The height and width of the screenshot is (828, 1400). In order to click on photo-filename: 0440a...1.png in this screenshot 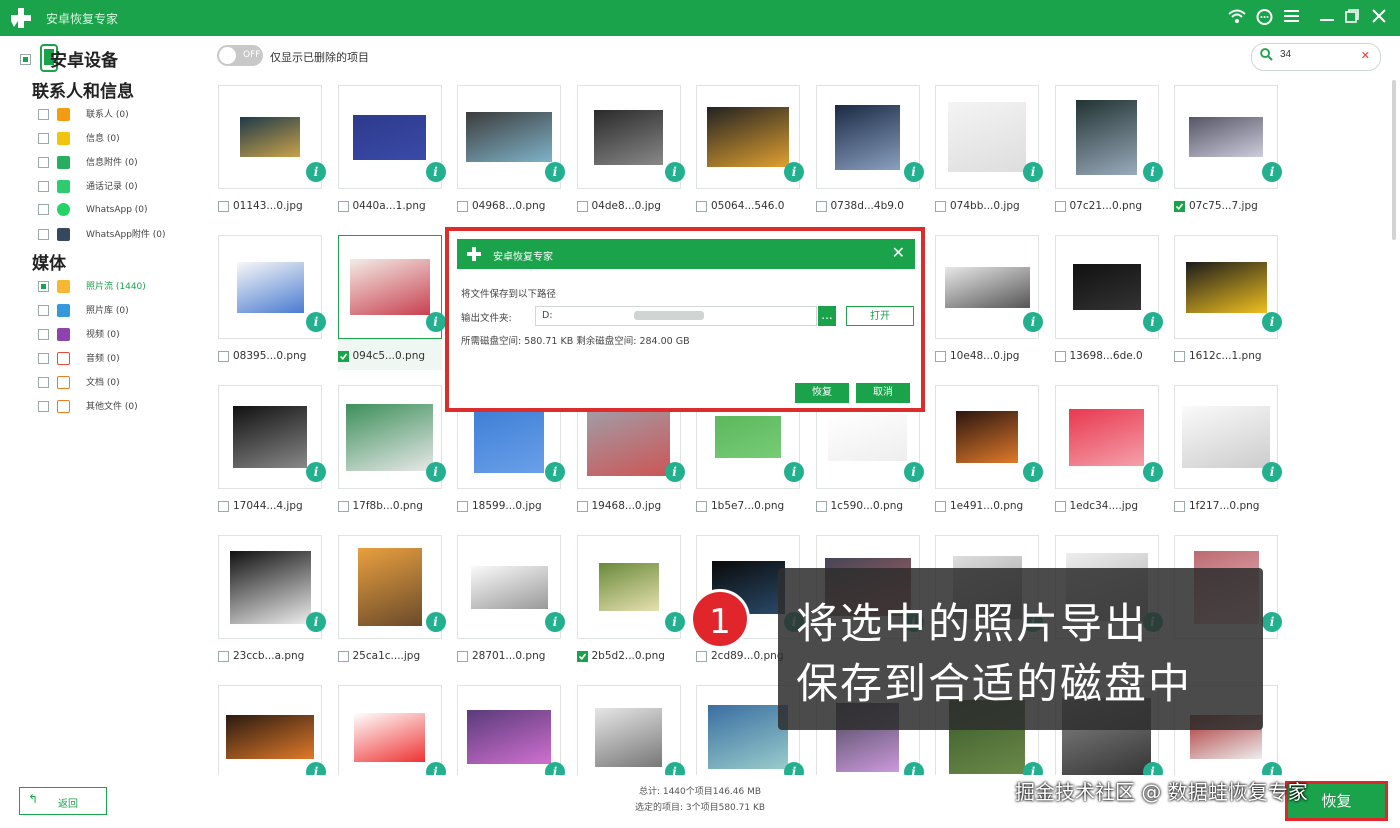, I will do `click(381, 206)`.